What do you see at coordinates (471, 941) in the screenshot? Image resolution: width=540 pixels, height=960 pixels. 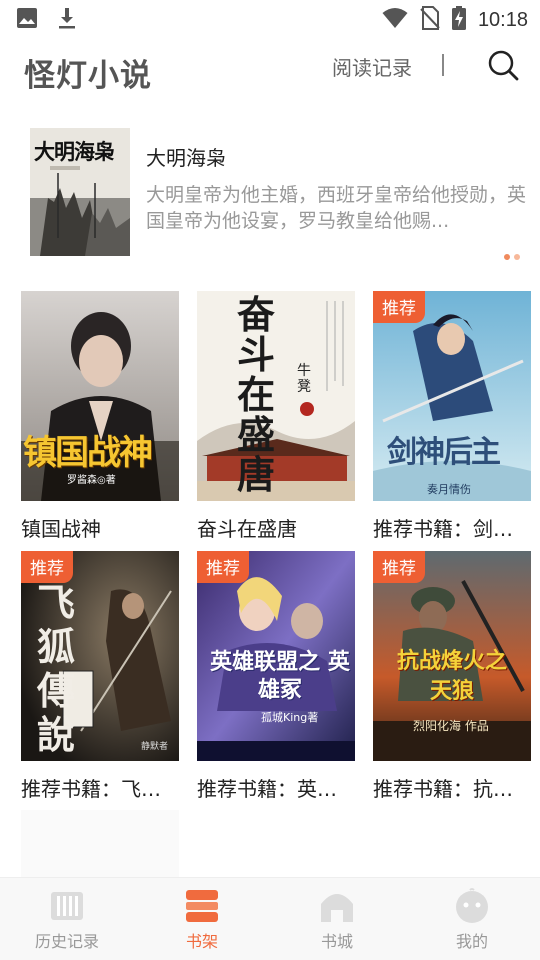 I see `nav-label: 我的` at bounding box center [471, 941].